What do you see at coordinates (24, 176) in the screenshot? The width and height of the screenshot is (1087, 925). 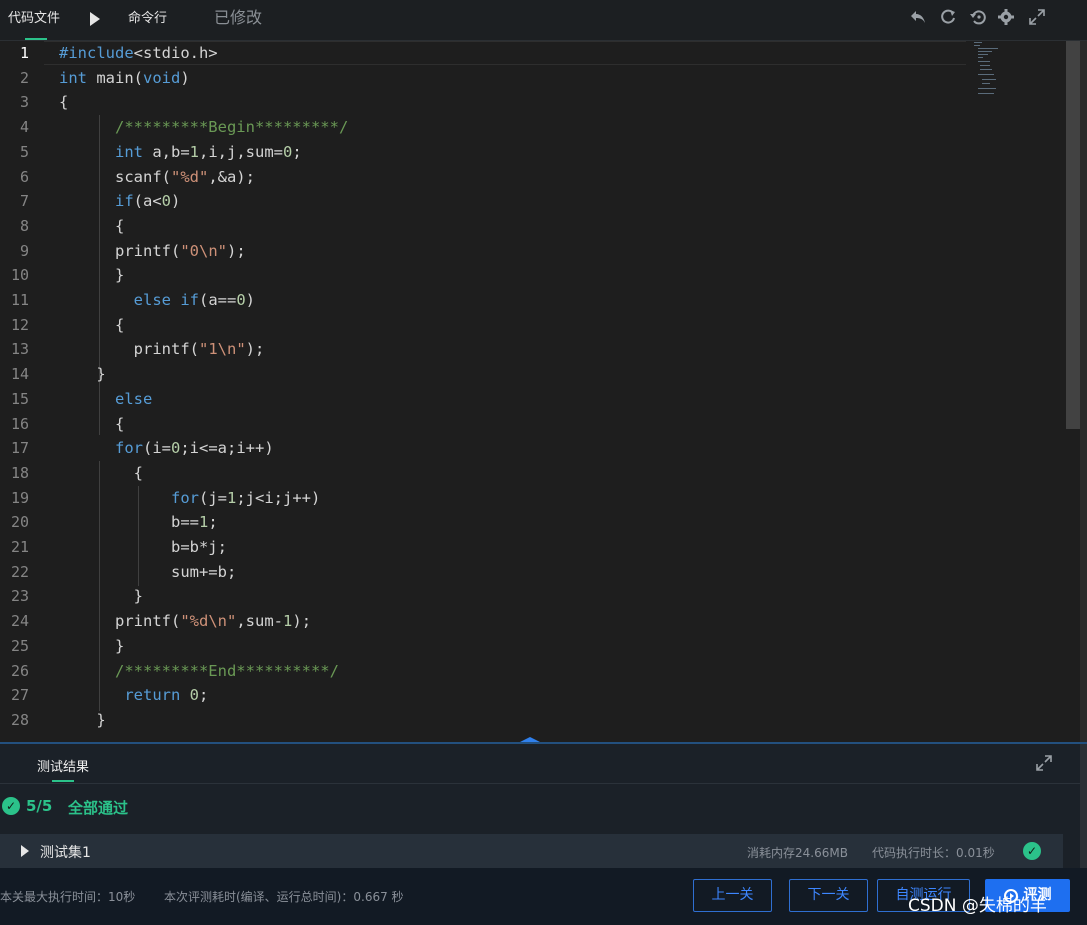 I see `line-number: 6` at bounding box center [24, 176].